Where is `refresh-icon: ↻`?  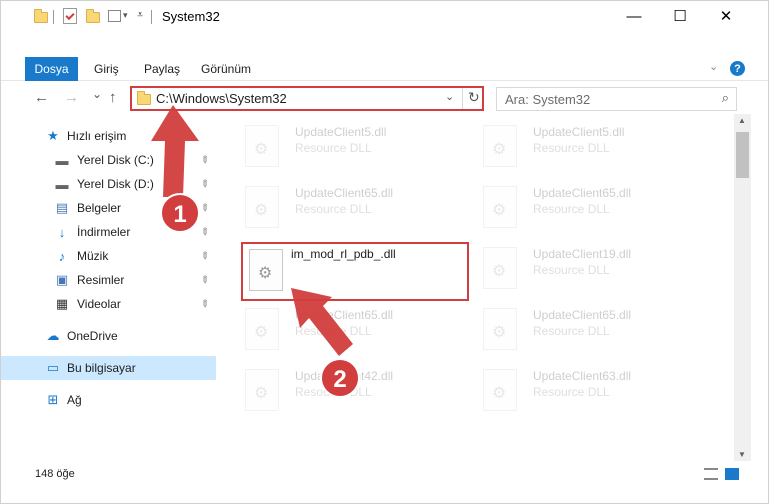 refresh-icon: ↻ is located at coordinates (474, 97).